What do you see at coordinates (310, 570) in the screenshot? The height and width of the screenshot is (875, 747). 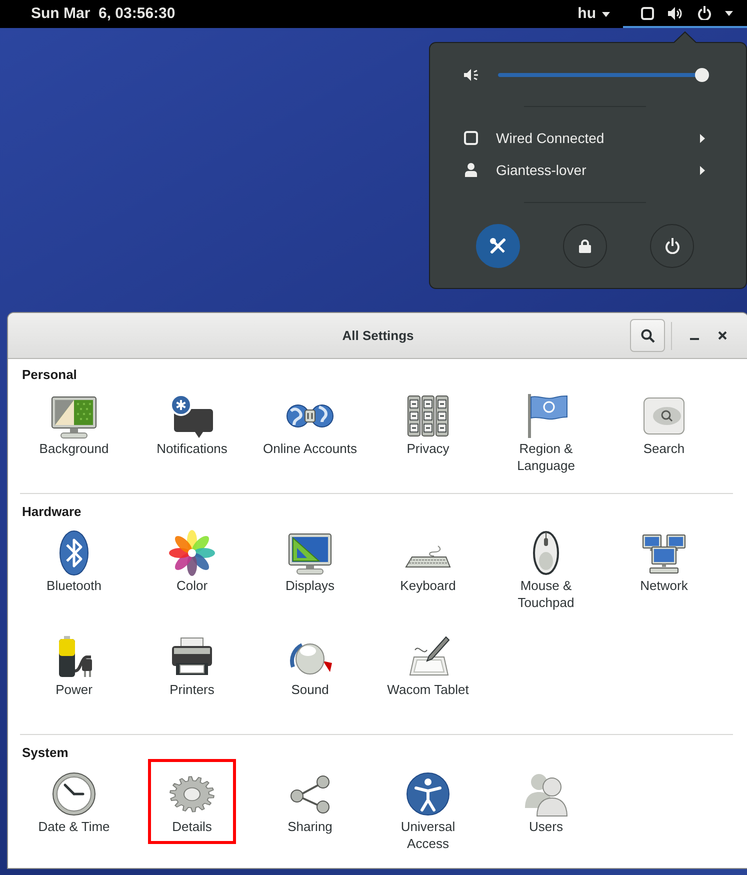 I see `settings-panel-button: Displays` at bounding box center [310, 570].